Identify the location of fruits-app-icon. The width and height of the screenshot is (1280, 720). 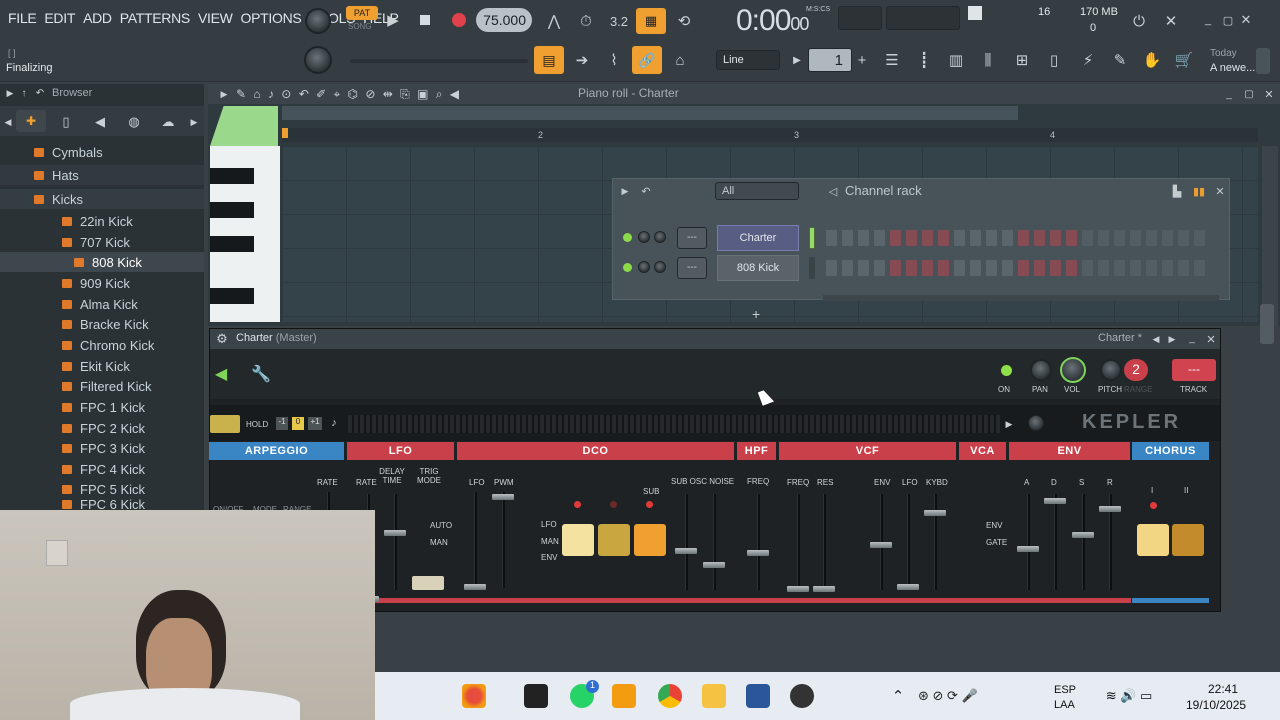
(474, 696).